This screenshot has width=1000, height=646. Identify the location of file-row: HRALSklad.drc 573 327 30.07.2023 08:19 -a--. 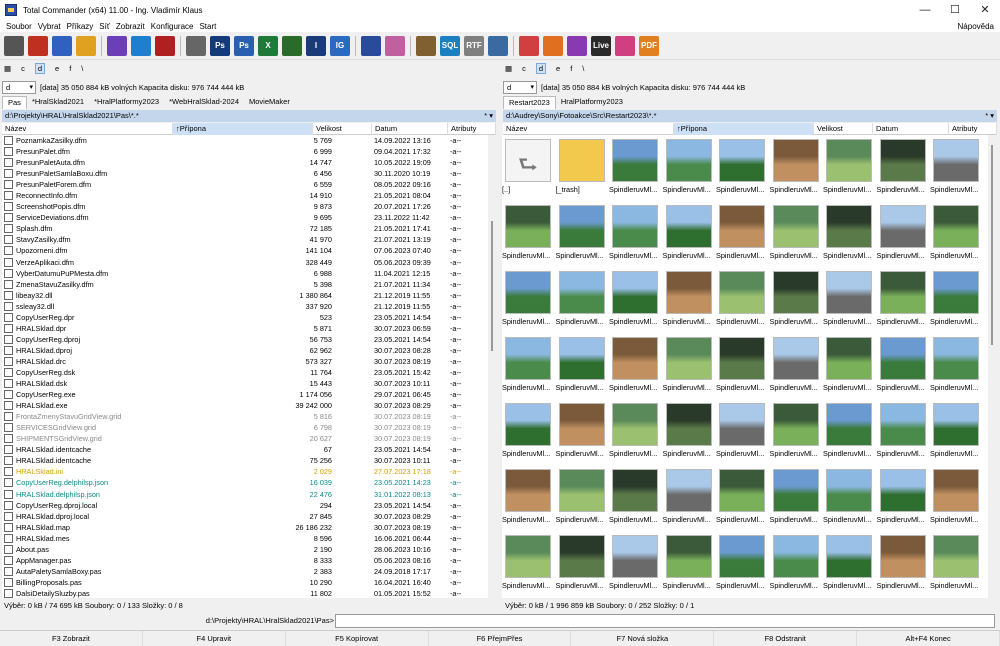
(245, 361).